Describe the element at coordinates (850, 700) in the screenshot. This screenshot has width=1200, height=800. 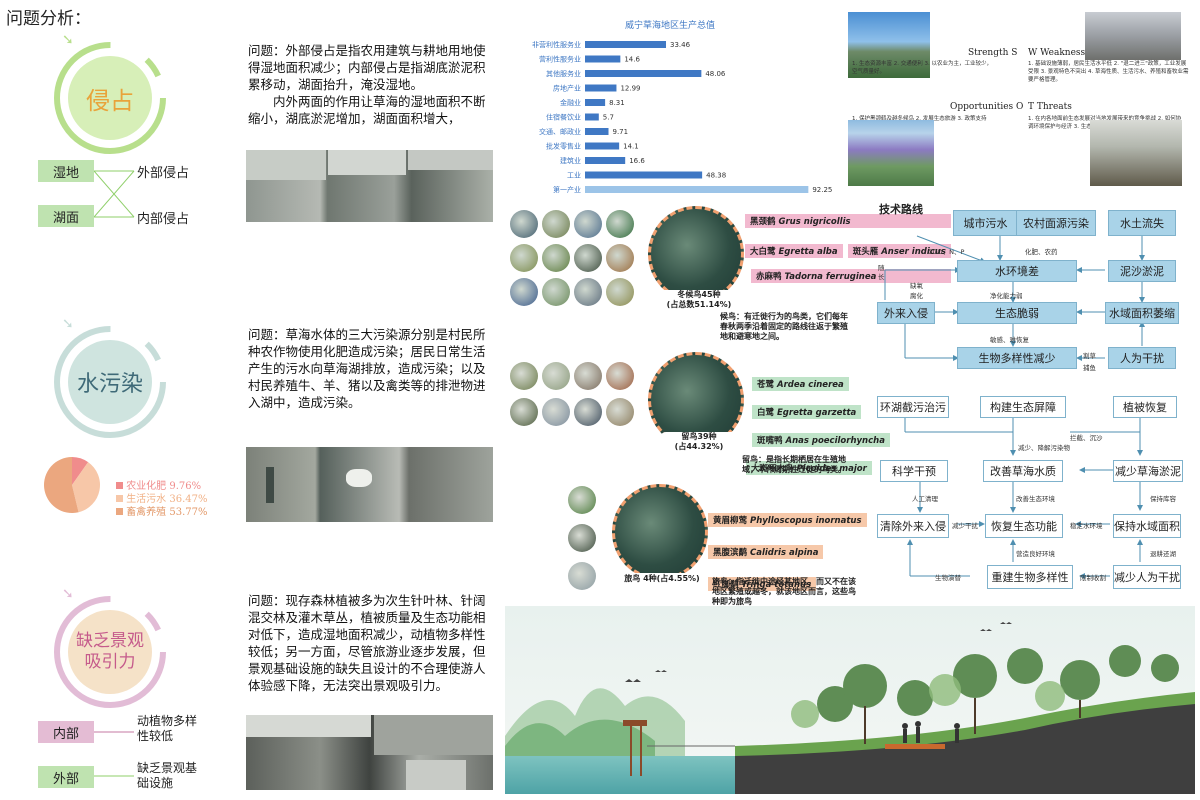
I see `landscape-section-illustration` at that location.